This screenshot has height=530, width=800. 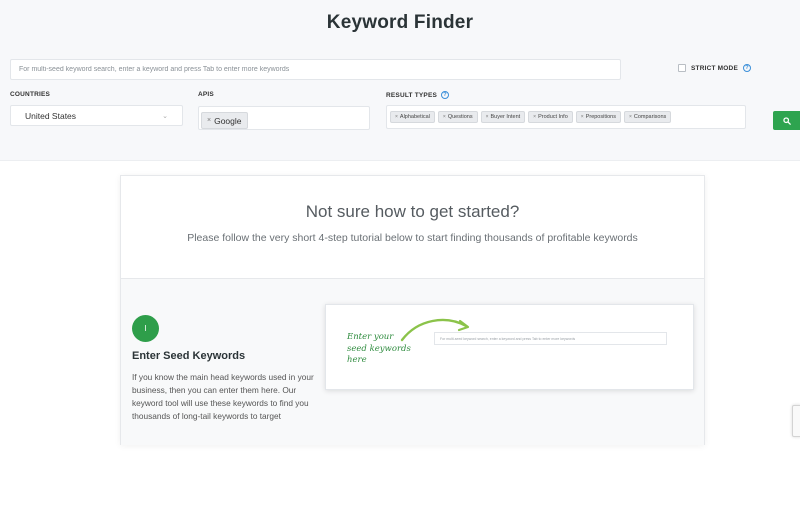 I want to click on apis-label-text: APIS, so click(x=206, y=94).